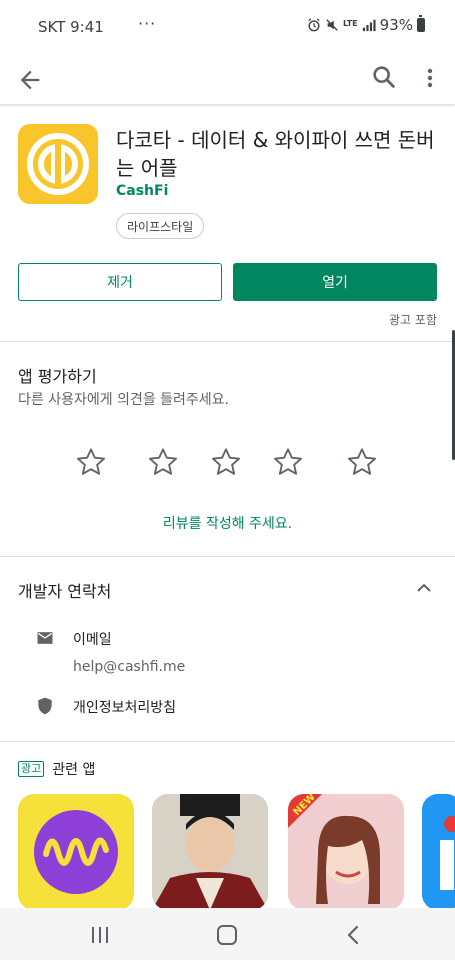 Image resolution: width=455 pixels, height=960 pixels. I want to click on star-2-icon, so click(163, 462).